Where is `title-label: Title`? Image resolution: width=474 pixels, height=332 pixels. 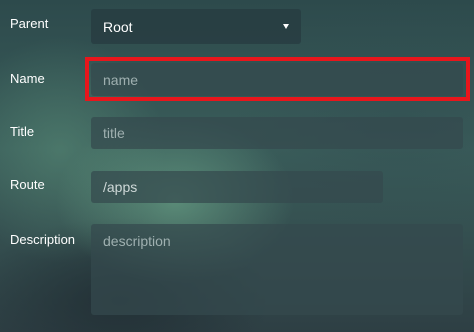 title-label: Title is located at coordinates (22, 131).